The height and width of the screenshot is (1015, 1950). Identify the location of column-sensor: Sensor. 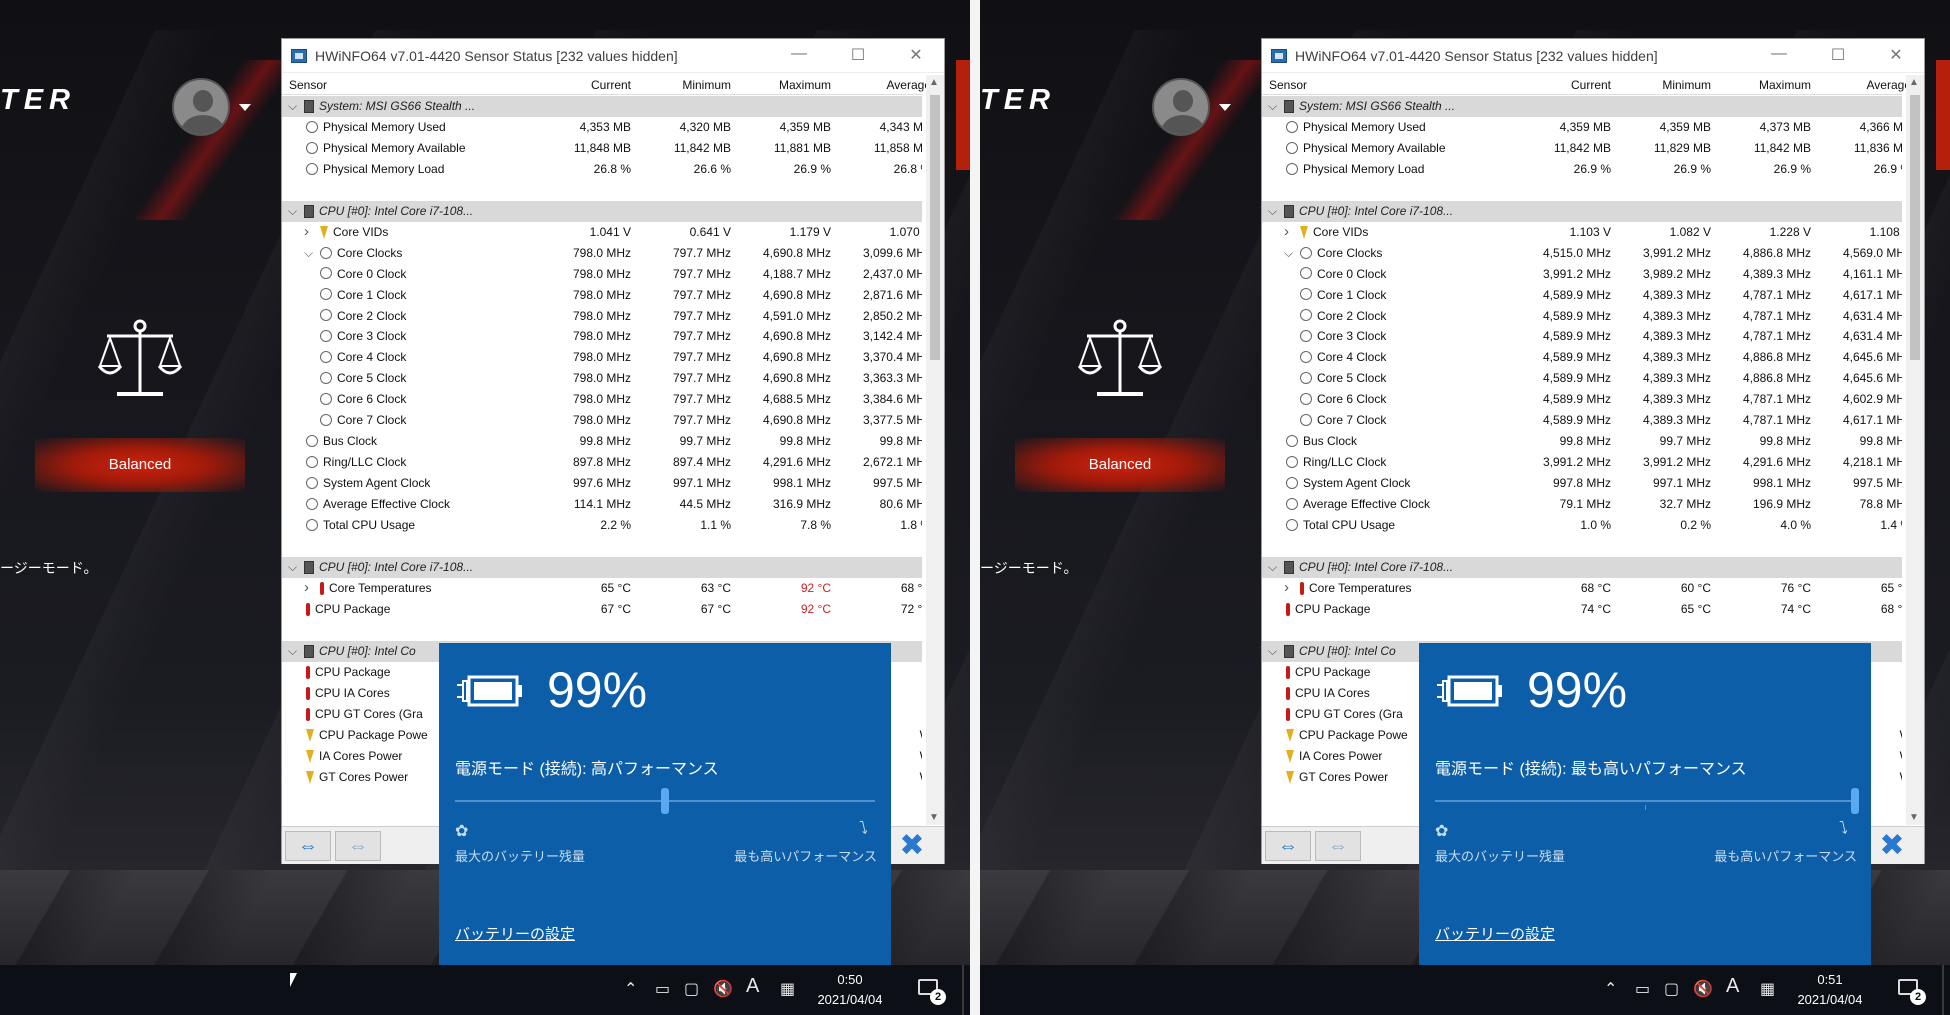
(1288, 85).